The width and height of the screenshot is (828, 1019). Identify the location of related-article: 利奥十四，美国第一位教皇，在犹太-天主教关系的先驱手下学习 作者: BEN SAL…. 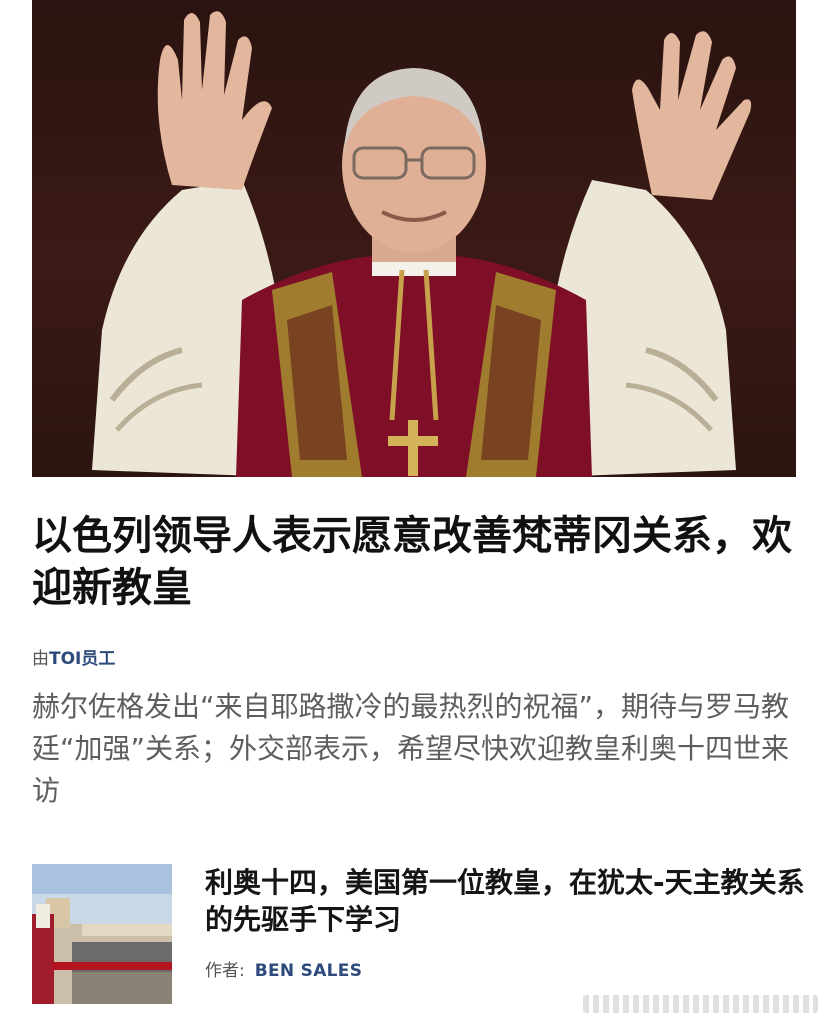
(418, 934).